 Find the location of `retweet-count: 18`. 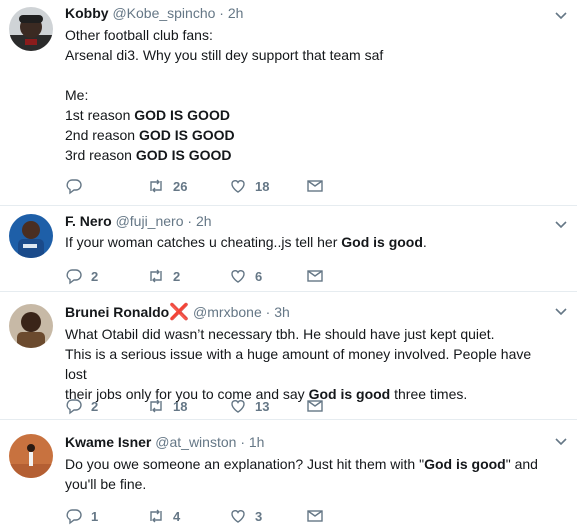

retweet-count: 18 is located at coordinates (180, 406).